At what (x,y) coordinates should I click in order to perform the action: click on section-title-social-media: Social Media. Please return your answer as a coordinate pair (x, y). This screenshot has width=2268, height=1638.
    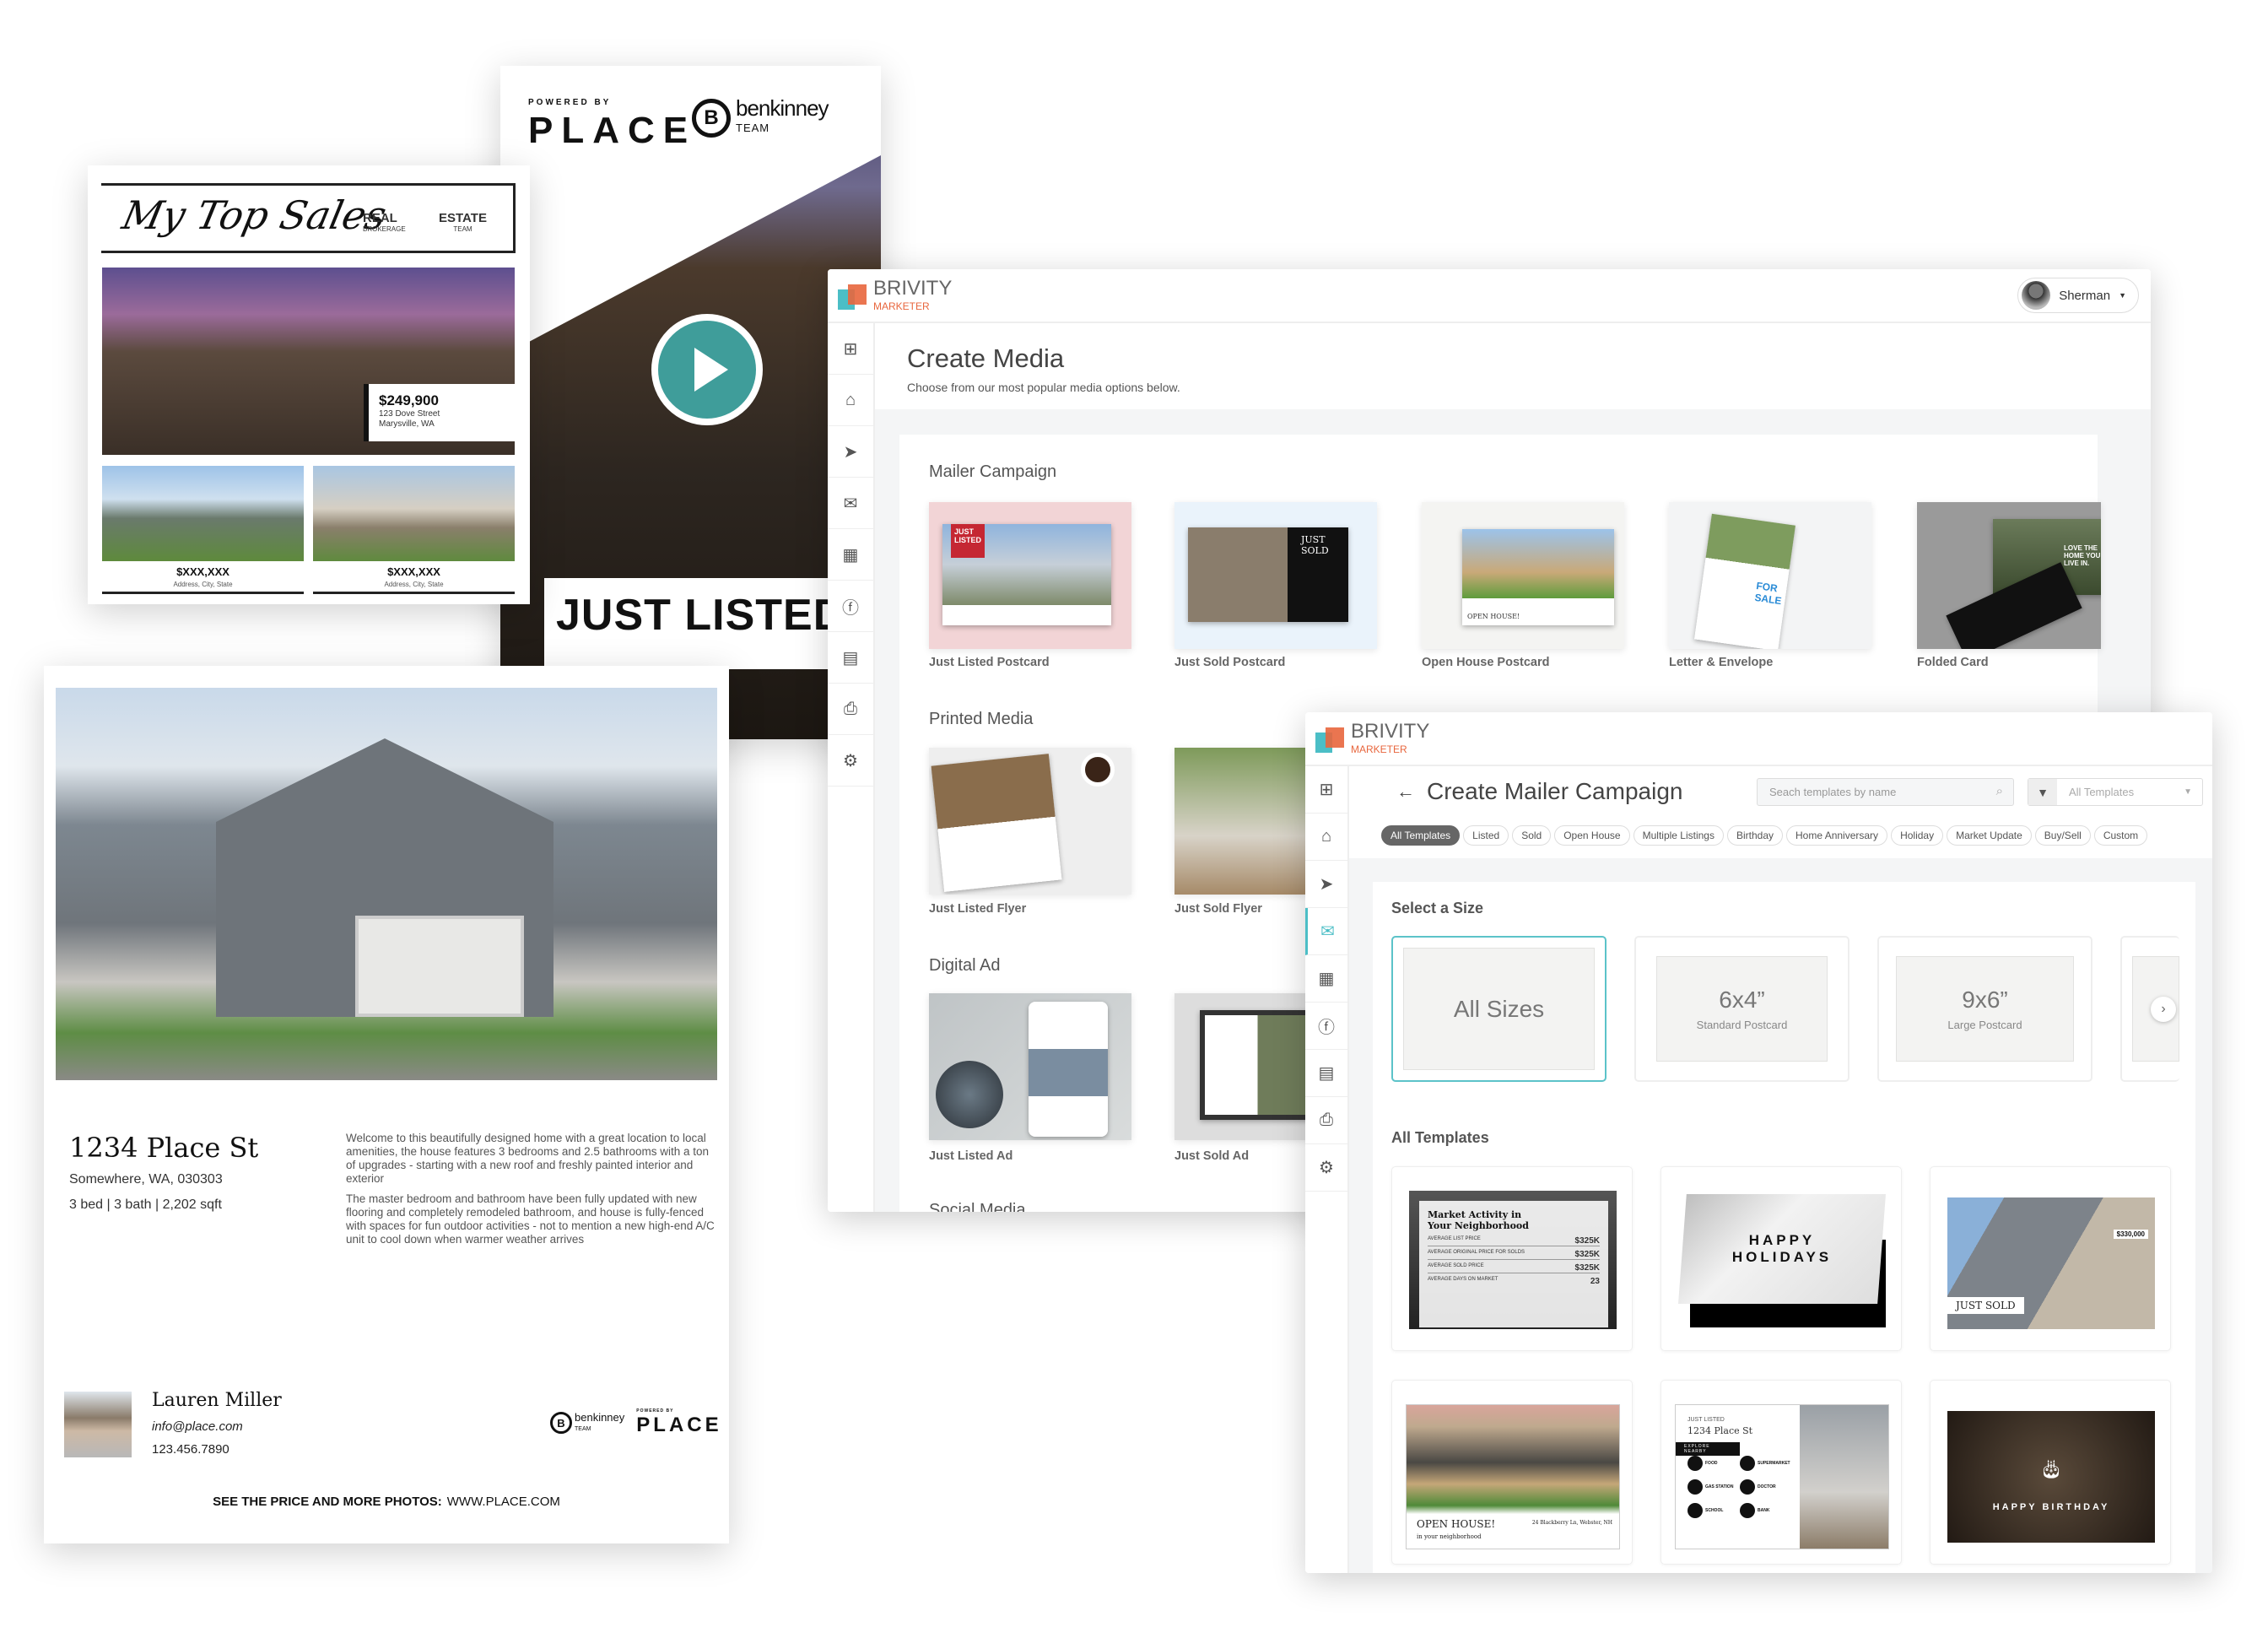
    Looking at the image, I should click on (977, 1206).